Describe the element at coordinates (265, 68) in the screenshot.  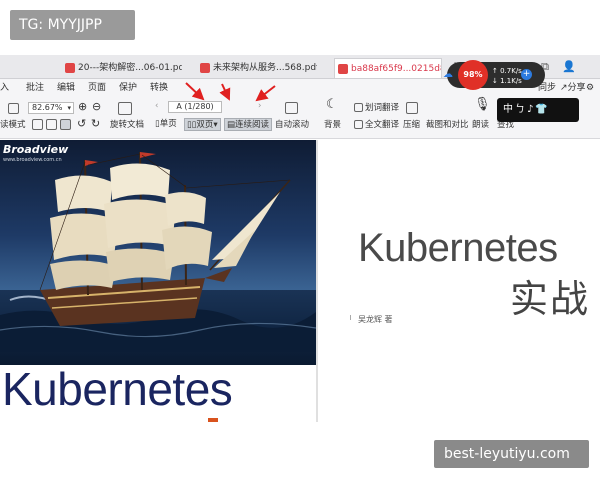
I see `tab-label: 未来架构从服务...568.pdf` at that location.